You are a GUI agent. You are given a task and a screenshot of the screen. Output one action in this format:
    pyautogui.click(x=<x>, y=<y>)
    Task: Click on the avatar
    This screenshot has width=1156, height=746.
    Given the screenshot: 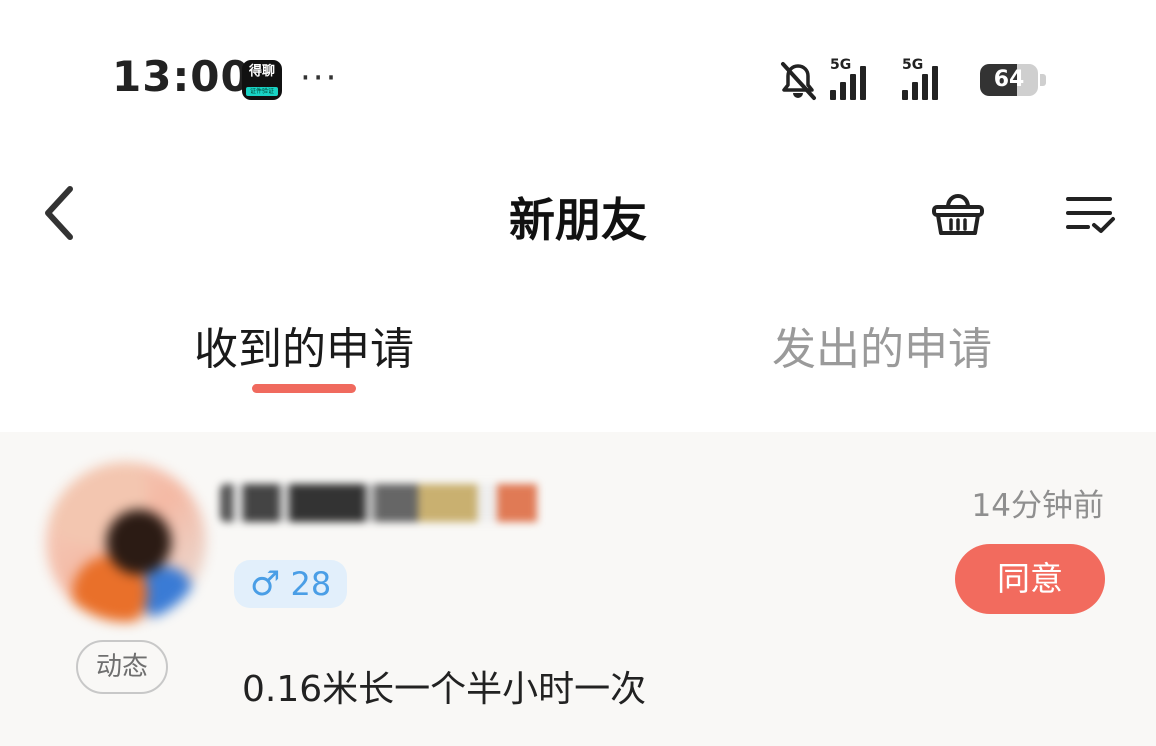 What is the action you would take?
    pyautogui.click(x=126, y=542)
    